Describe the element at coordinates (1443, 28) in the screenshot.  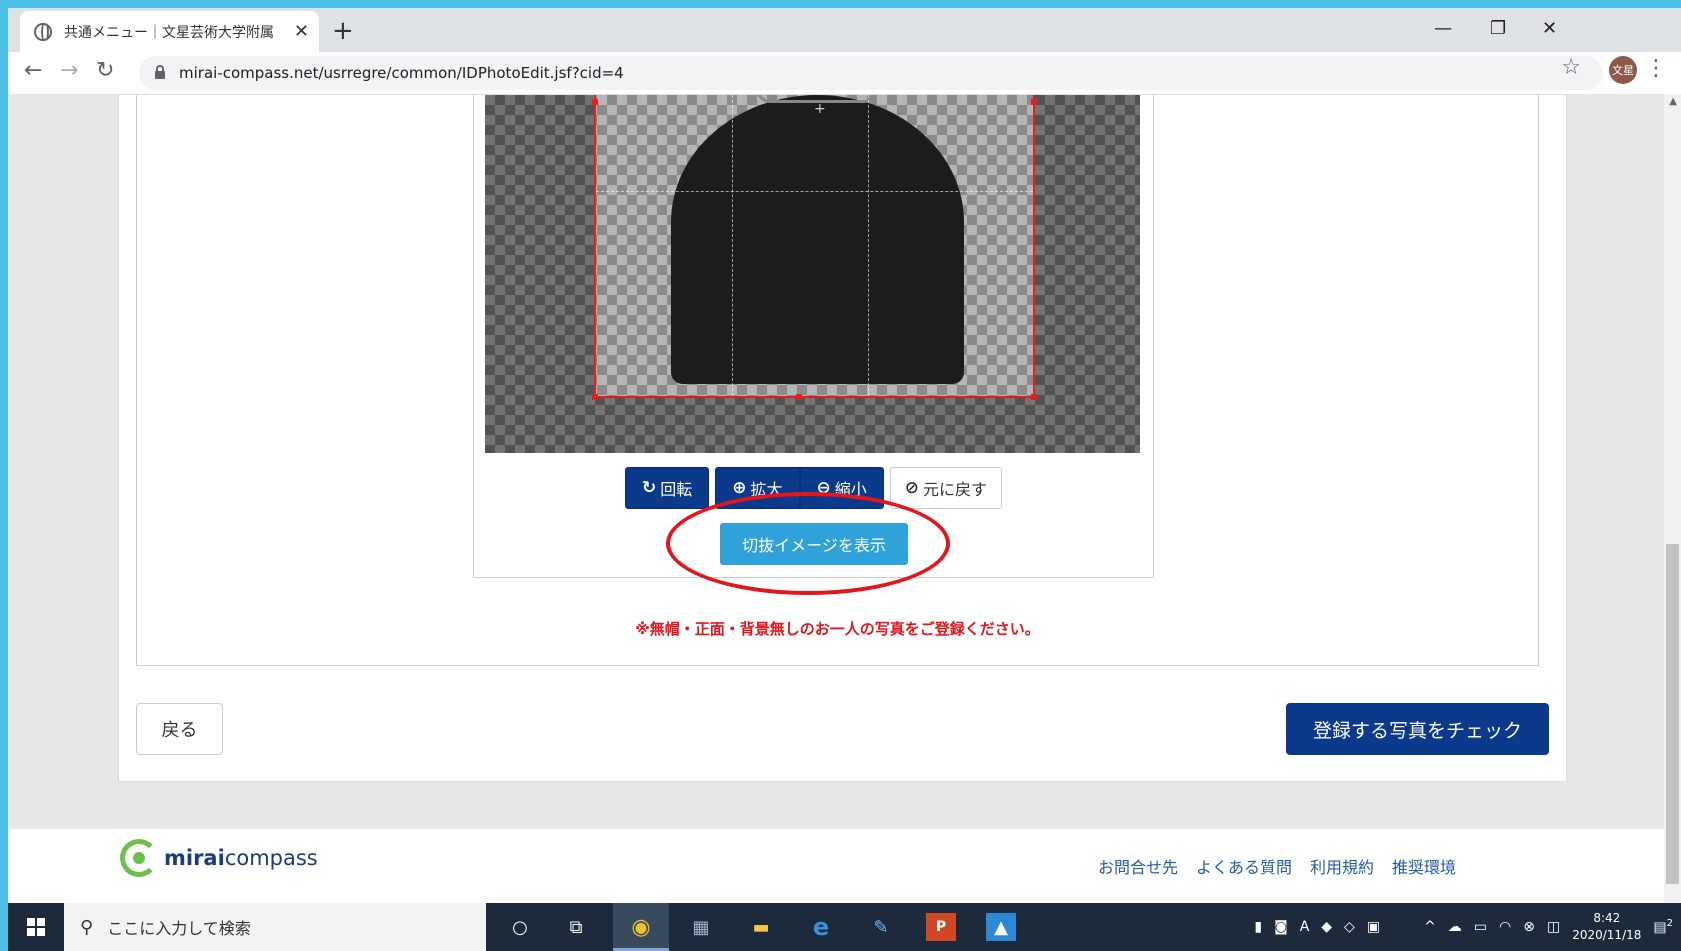
I see `minimize-icon: —` at that location.